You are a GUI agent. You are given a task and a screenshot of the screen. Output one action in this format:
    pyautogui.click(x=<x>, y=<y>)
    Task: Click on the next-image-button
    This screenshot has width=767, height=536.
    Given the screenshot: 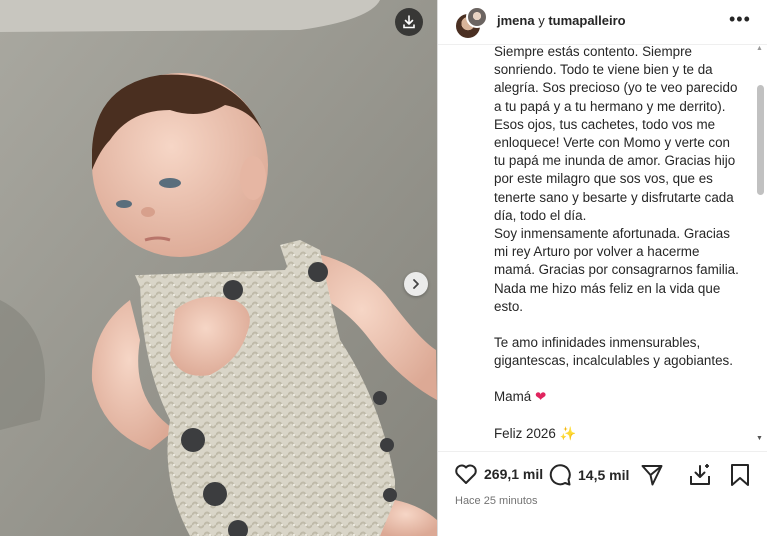 What is the action you would take?
    pyautogui.click(x=416, y=284)
    